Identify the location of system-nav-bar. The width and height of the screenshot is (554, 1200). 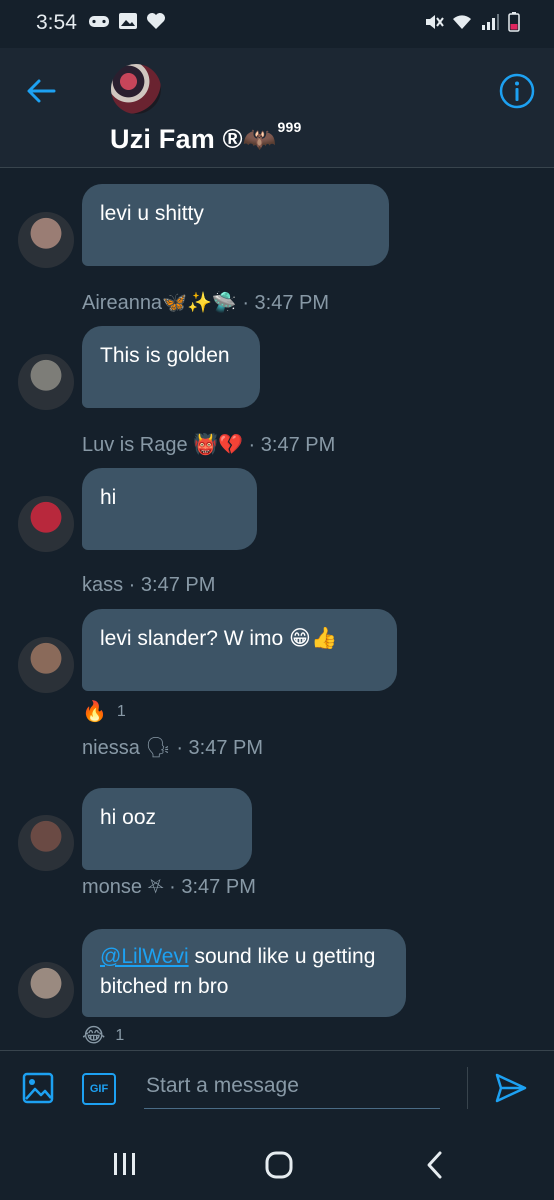
(277, 1162).